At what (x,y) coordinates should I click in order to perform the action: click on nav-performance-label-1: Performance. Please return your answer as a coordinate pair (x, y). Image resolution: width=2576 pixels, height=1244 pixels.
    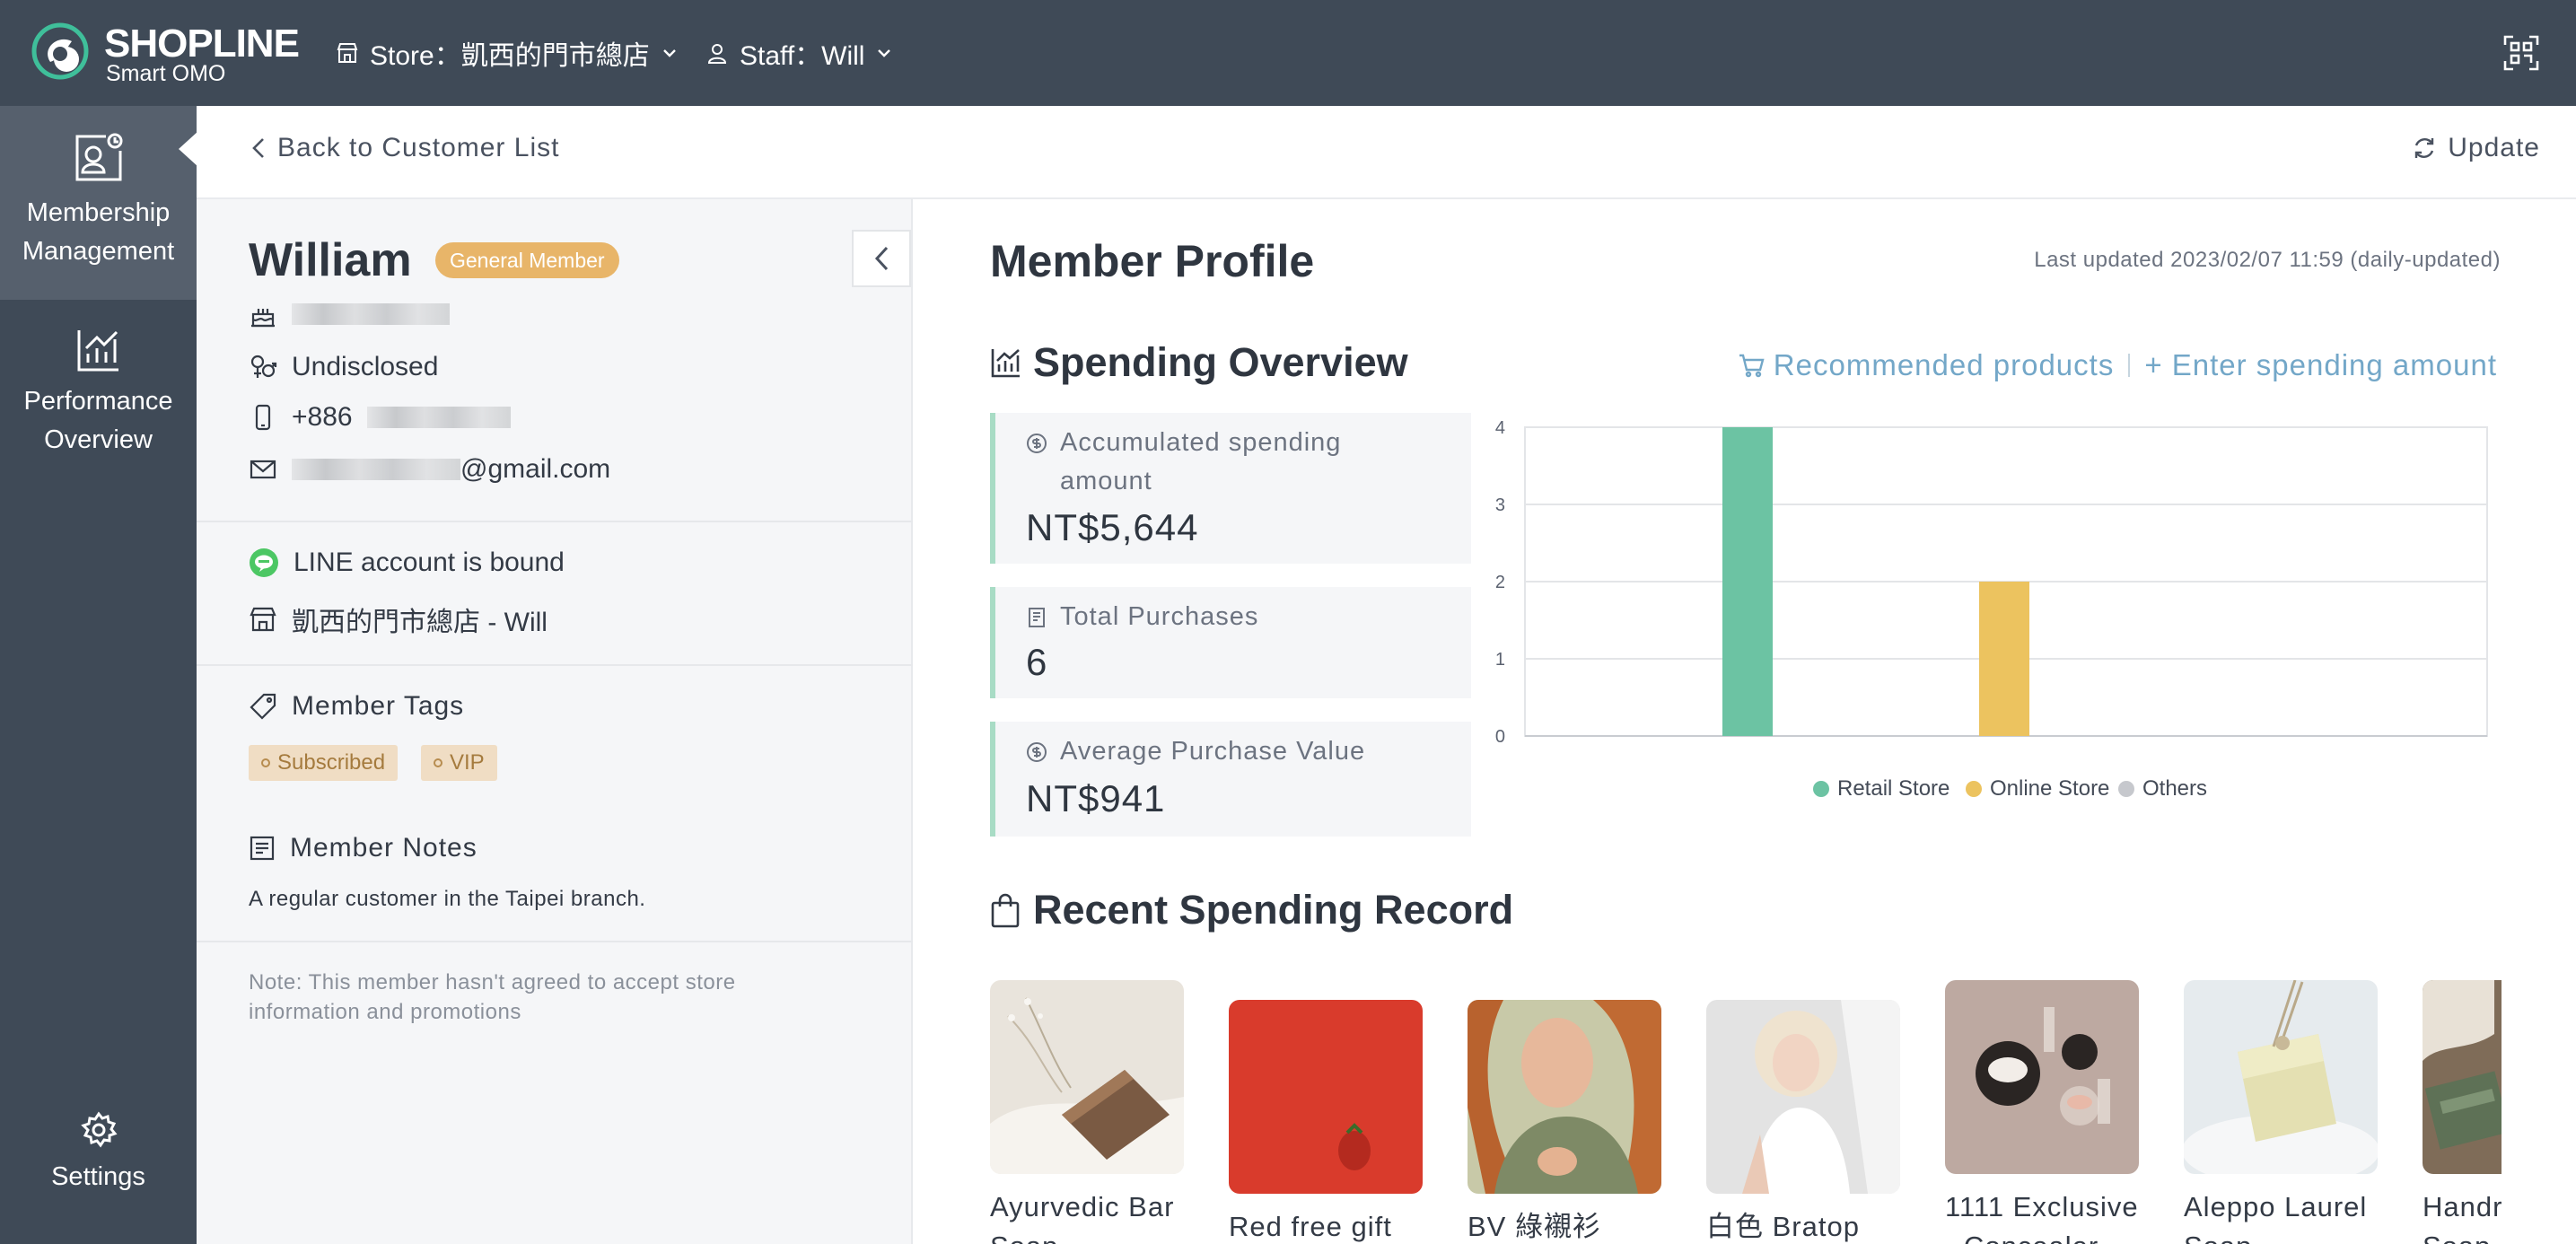
    Looking at the image, I should click on (98, 401).